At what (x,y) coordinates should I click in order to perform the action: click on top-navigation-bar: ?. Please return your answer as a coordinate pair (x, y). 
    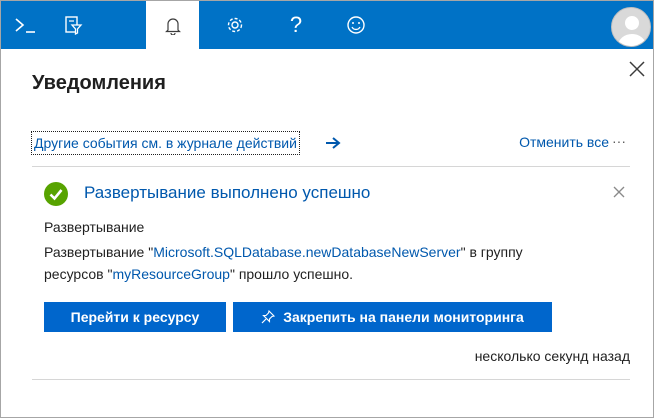
    Looking at the image, I should click on (327, 25).